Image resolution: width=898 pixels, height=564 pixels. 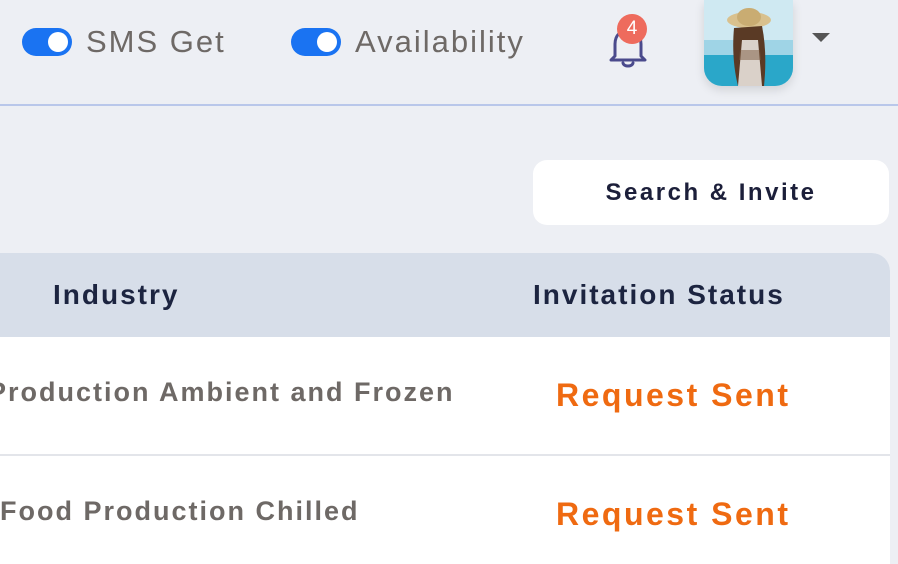 I want to click on chevron-down-icon, so click(x=821, y=37).